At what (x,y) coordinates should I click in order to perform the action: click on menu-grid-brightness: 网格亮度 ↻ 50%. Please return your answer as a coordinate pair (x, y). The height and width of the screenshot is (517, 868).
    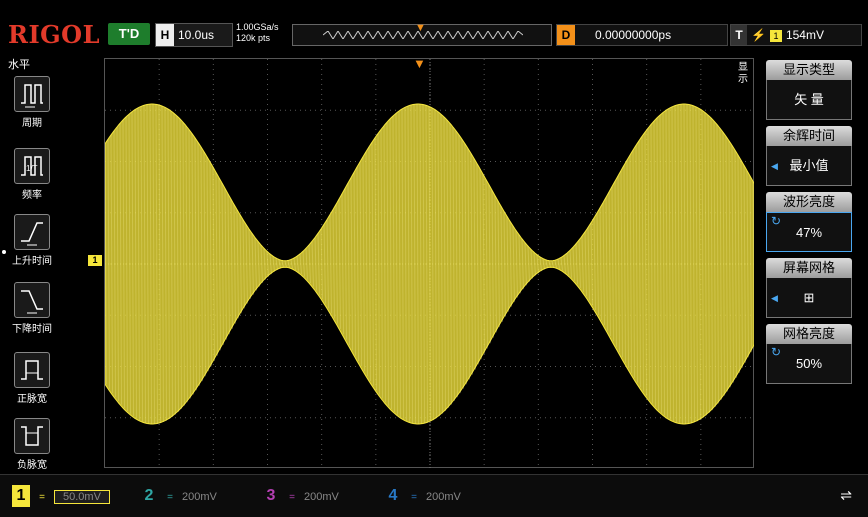
    Looking at the image, I should click on (806, 354).